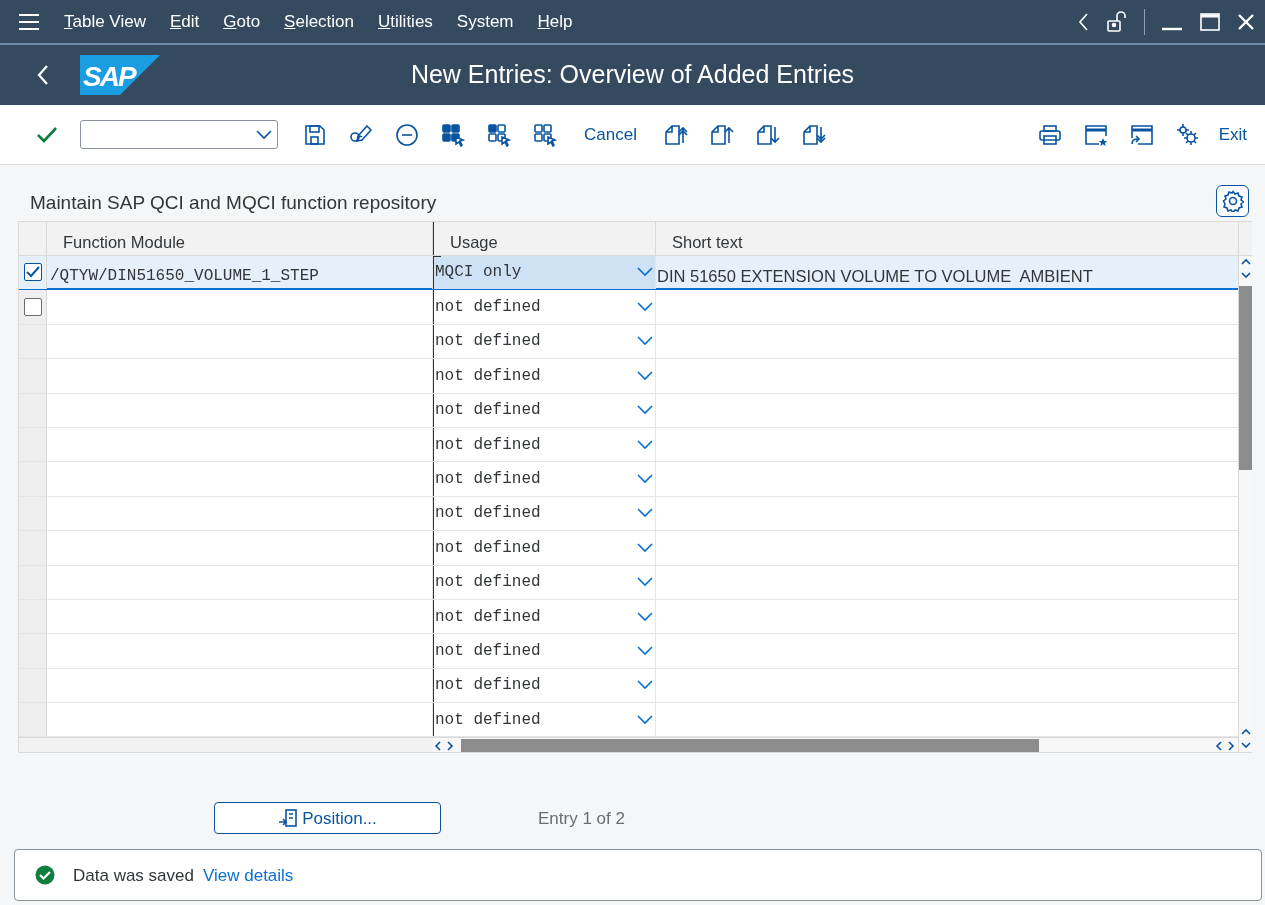 This screenshot has width=1265, height=905. Describe the element at coordinates (1210, 21) in the screenshot. I see `maximize-icon` at that location.